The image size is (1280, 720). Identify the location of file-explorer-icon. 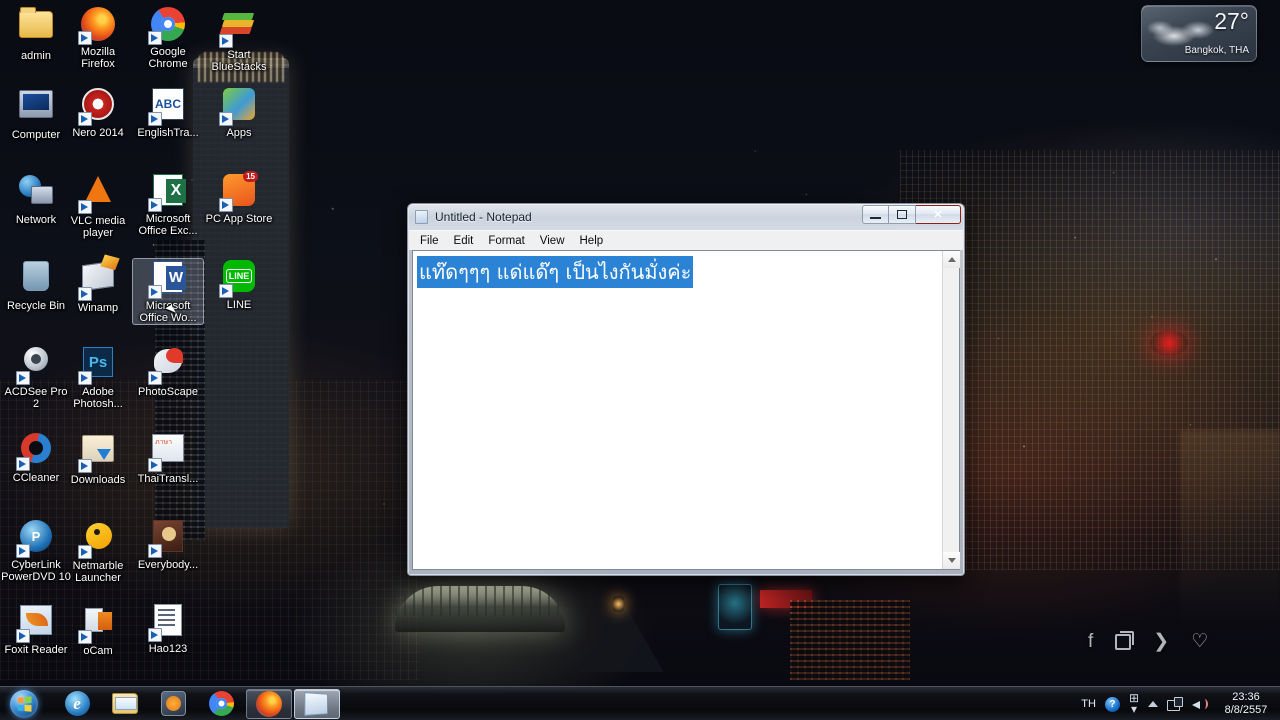
(125, 703).